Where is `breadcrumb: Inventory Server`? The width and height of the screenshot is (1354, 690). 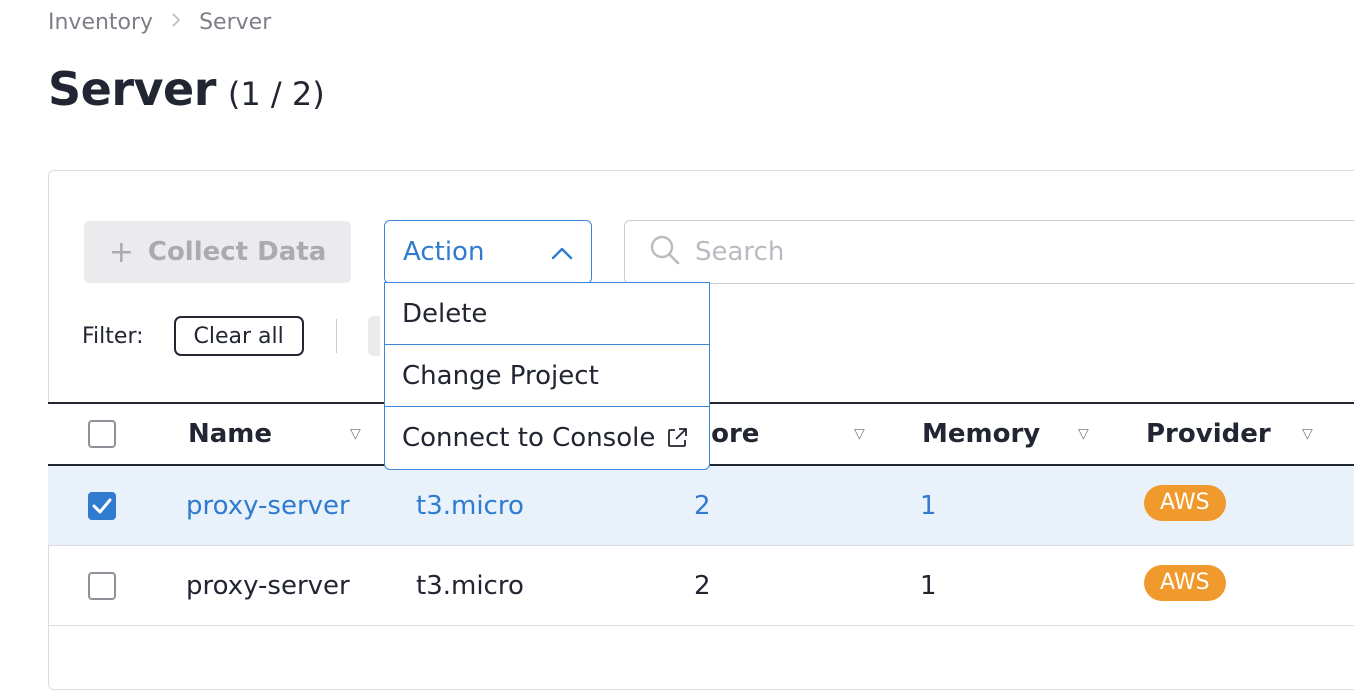 breadcrumb: Inventory Server is located at coordinates (159, 22).